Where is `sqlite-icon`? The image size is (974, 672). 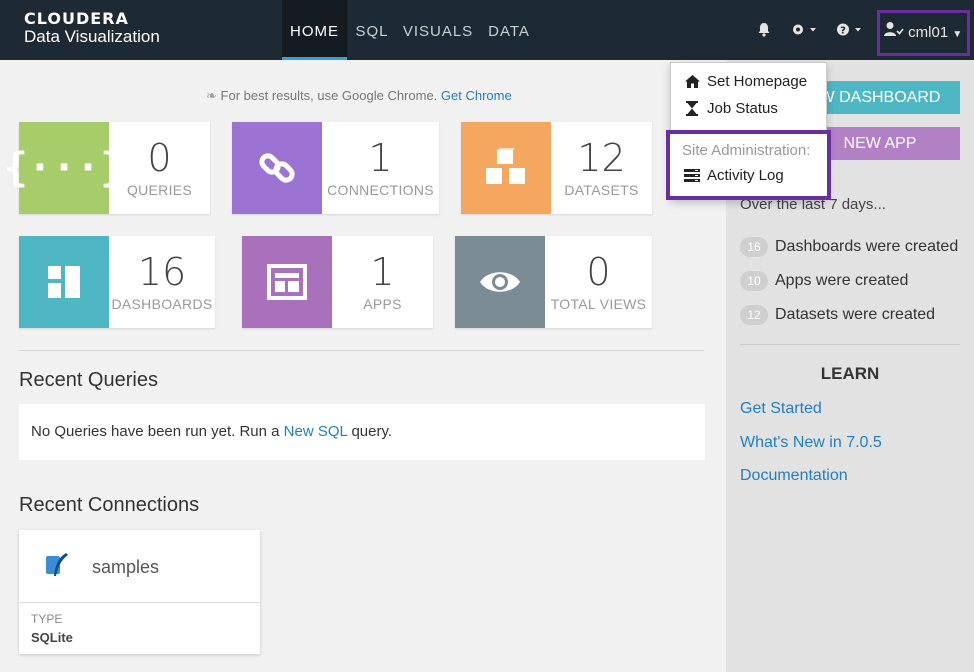
sqlite-icon is located at coordinates (57, 567).